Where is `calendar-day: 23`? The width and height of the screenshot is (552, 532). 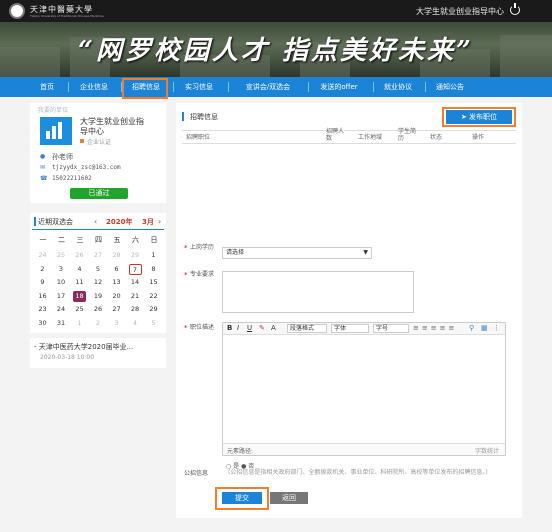 calendar-day: 23 is located at coordinates (42, 309).